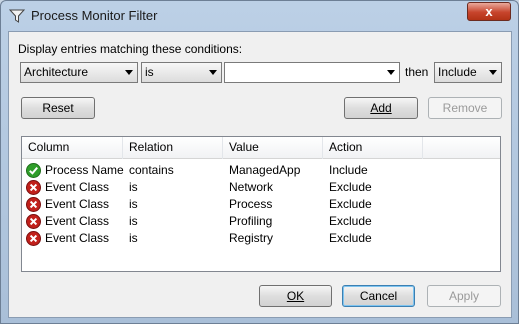 This screenshot has height=324, width=519. What do you see at coordinates (72, 148) in the screenshot?
I see `column-header-column: Column` at bounding box center [72, 148].